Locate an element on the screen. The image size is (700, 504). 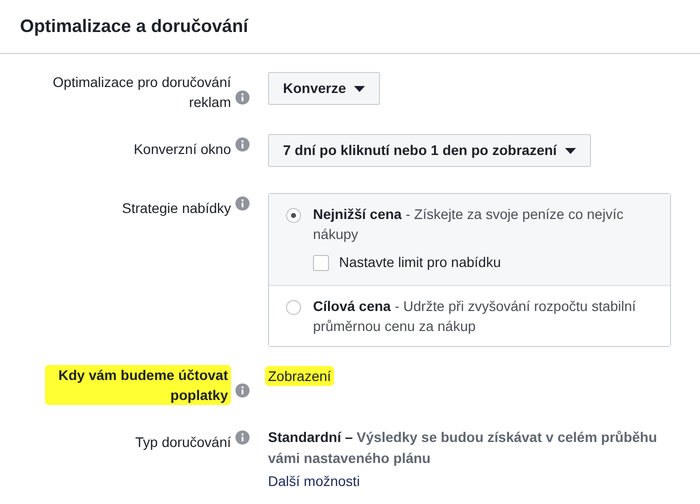
option-text: Nejnižší cena - Získejte za svoje peníze co nejvíc nákupy is located at coordinates (468, 224).